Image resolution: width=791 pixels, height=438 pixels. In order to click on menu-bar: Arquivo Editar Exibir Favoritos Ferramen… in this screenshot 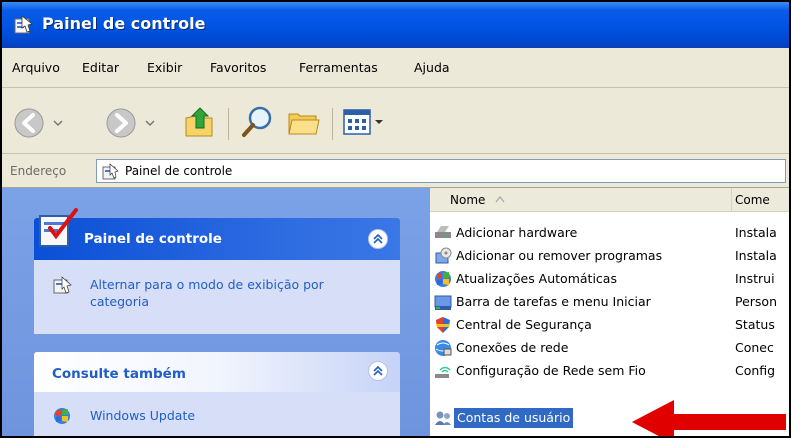, I will do `click(395, 68)`.